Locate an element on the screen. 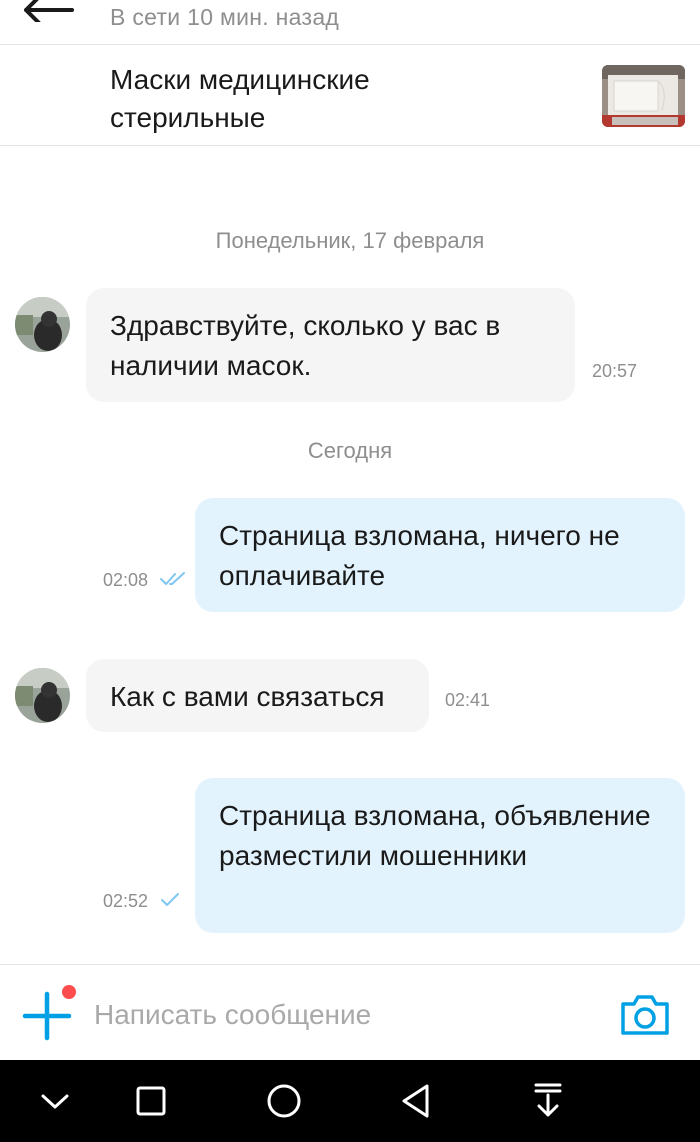 This screenshot has height=1142, width=700. message-bubble-outgoing: Страница взломана, ничего не оплачивайте is located at coordinates (440, 555).